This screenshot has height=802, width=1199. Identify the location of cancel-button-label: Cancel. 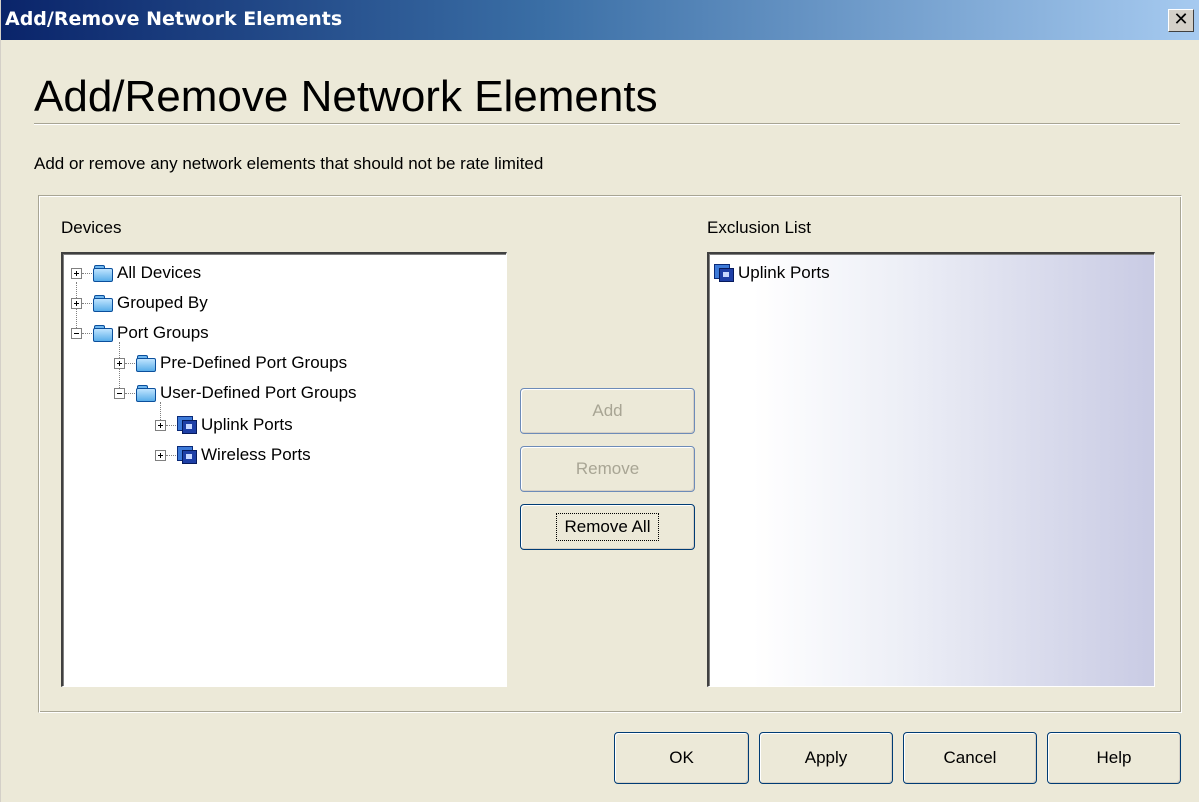
(970, 757).